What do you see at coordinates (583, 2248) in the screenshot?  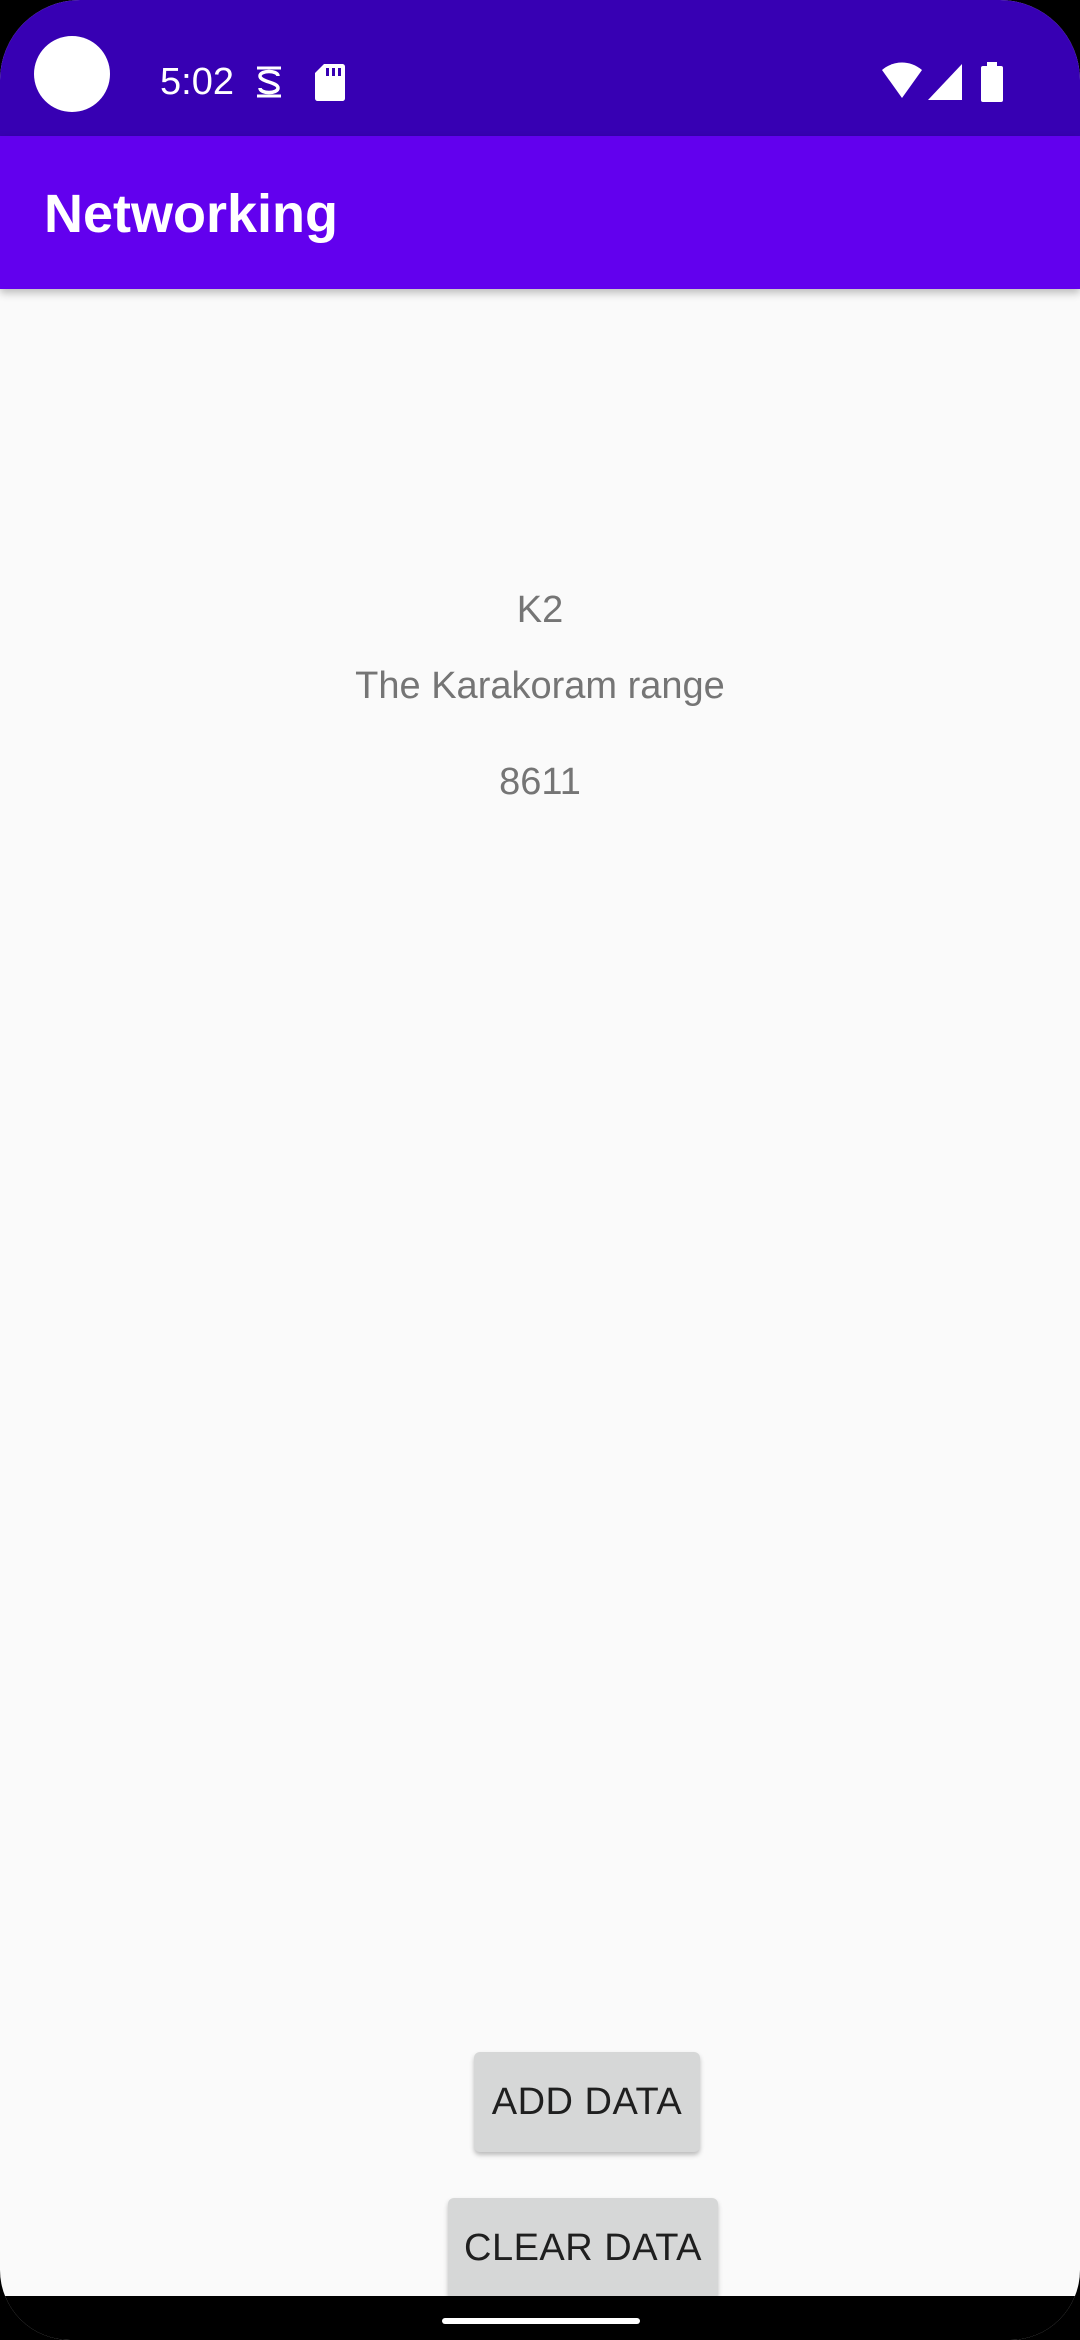 I see `clear-data-button: CLEAR DATA` at bounding box center [583, 2248].